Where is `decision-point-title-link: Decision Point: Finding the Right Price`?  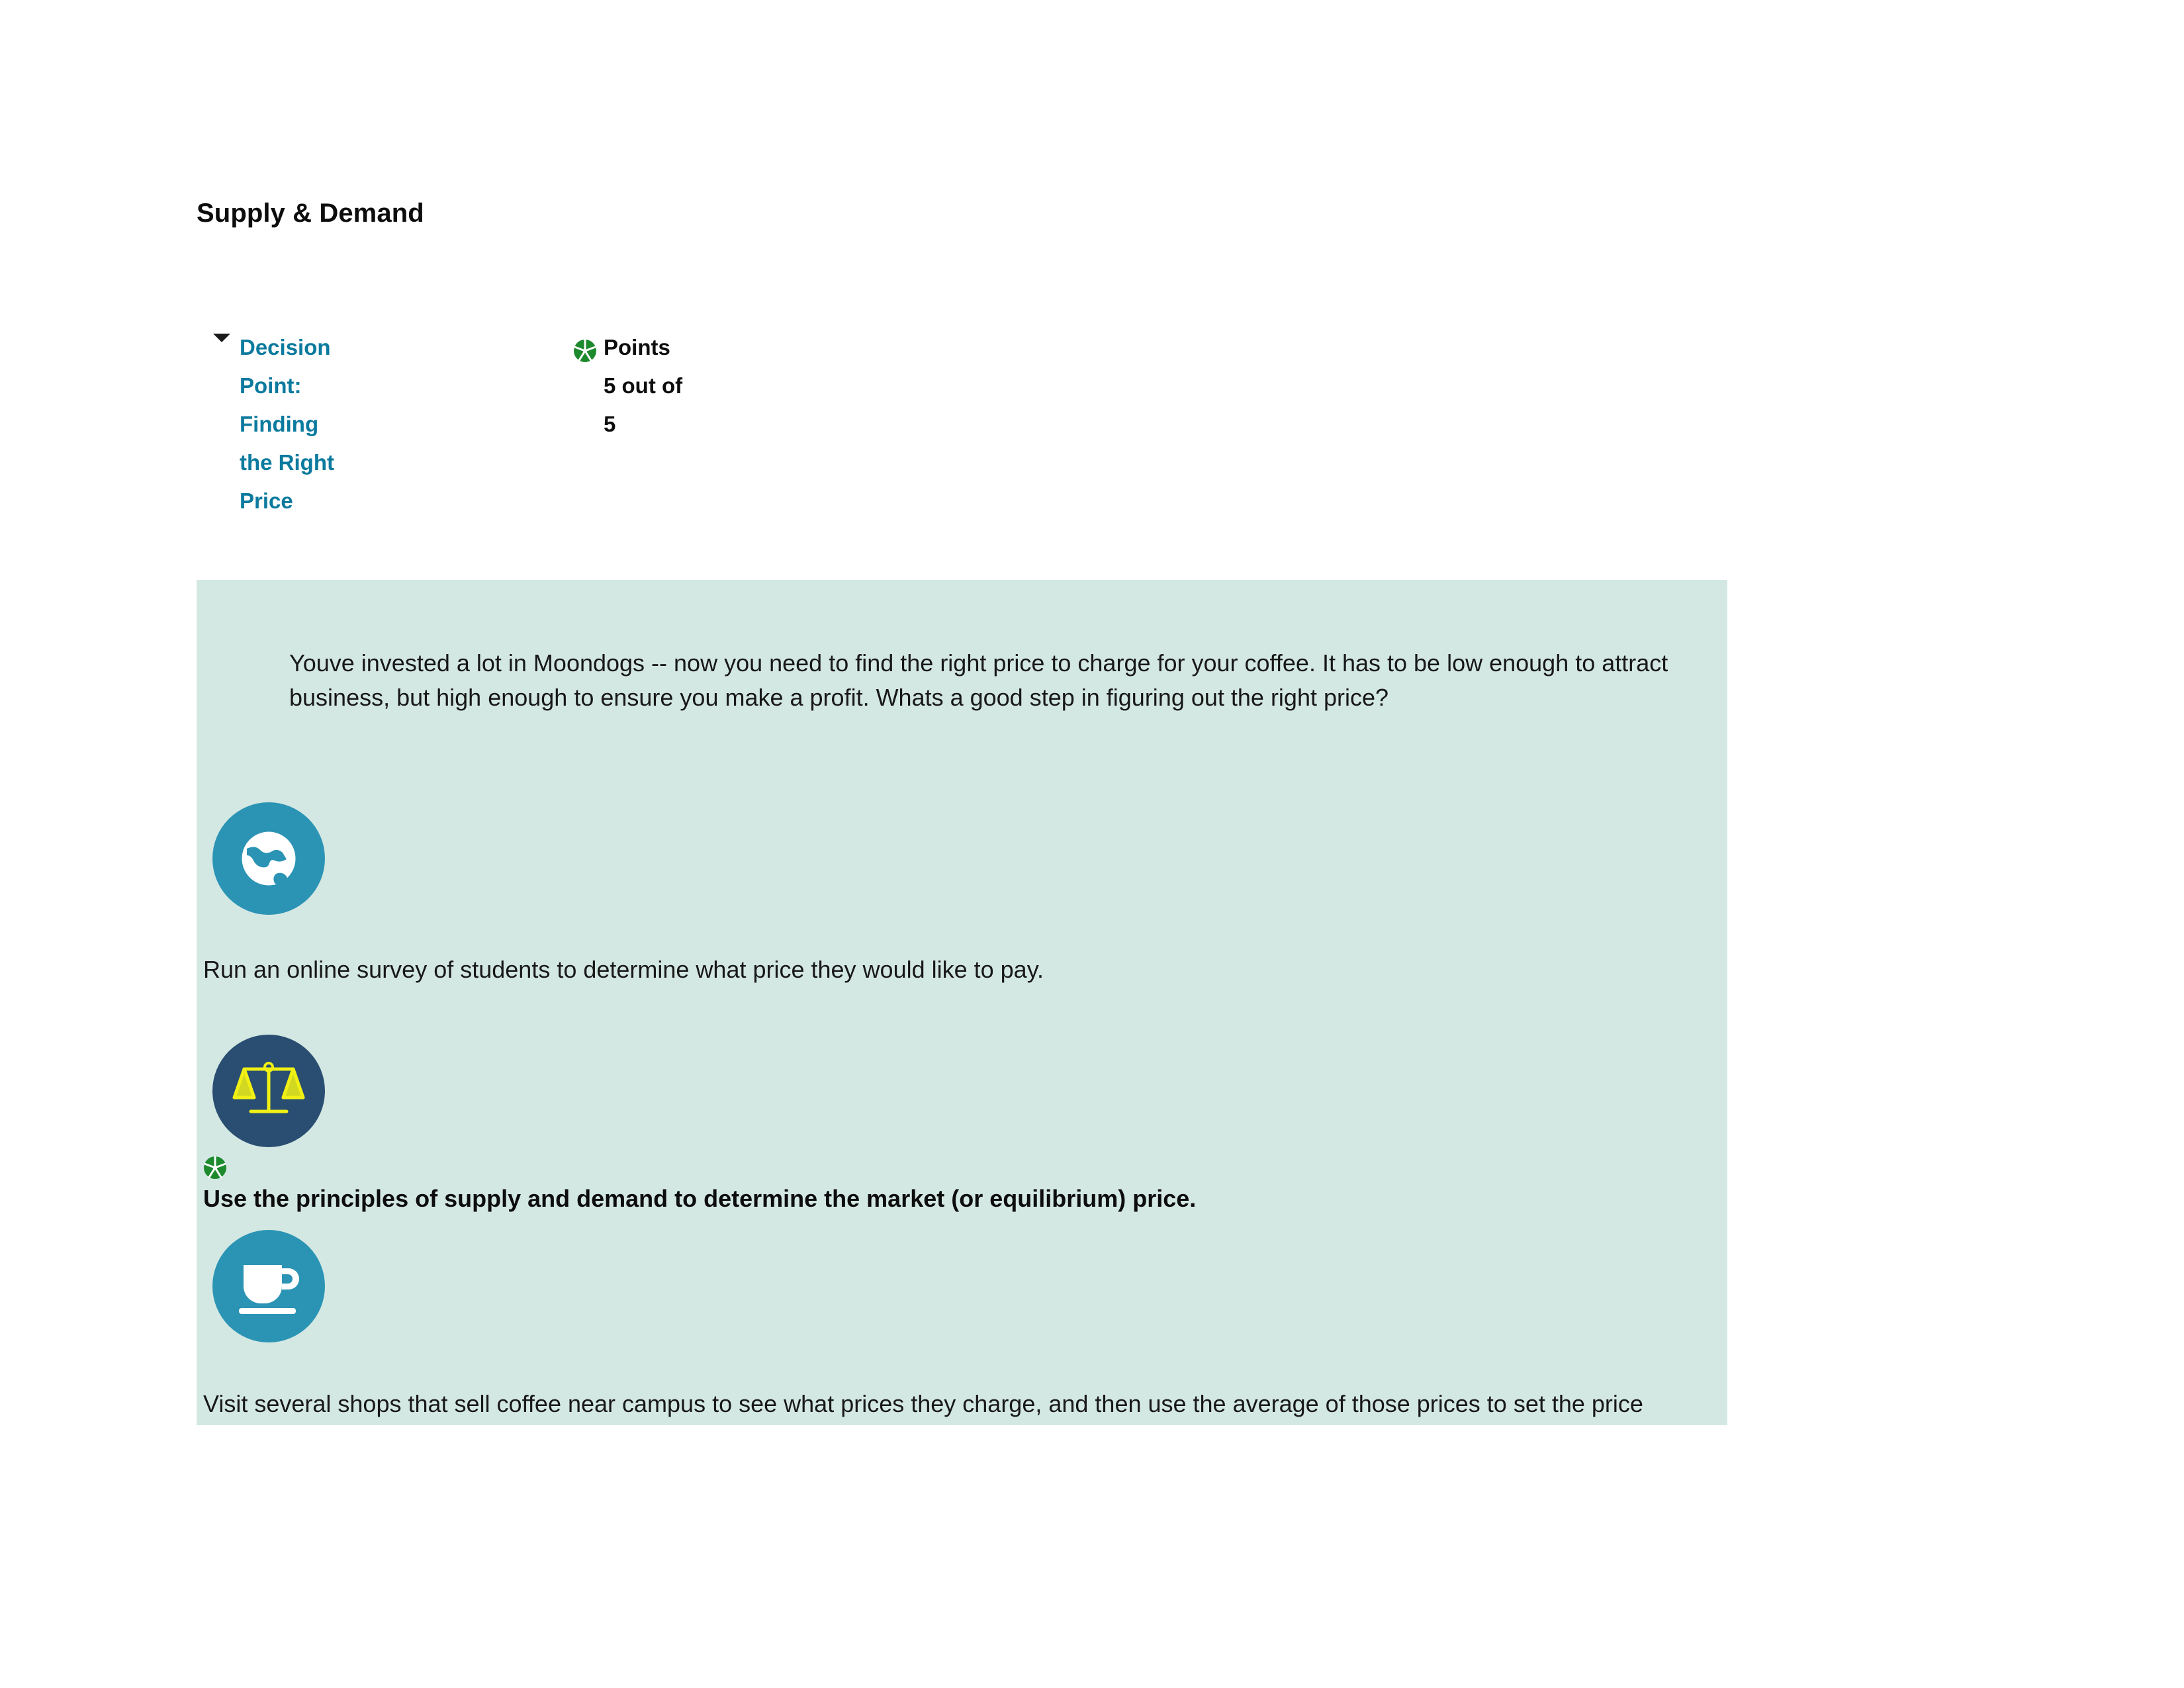 decision-point-title-link: Decision Point: Finding the Right Price is located at coordinates (292, 424).